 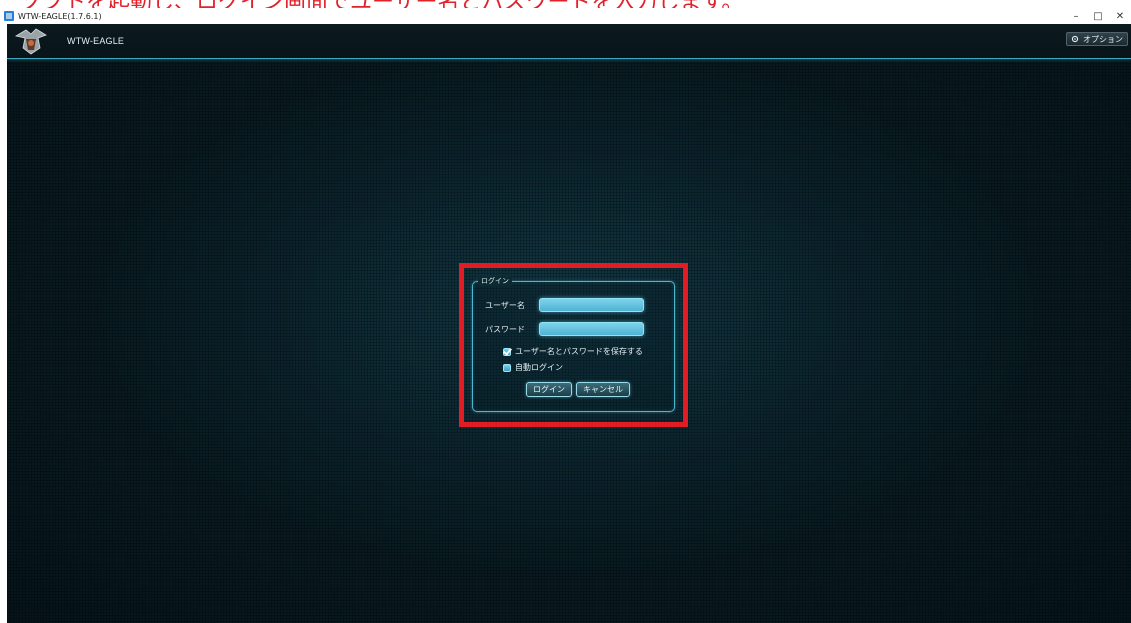 I want to click on autologin-row: 自動ログイン, so click(x=533, y=367).